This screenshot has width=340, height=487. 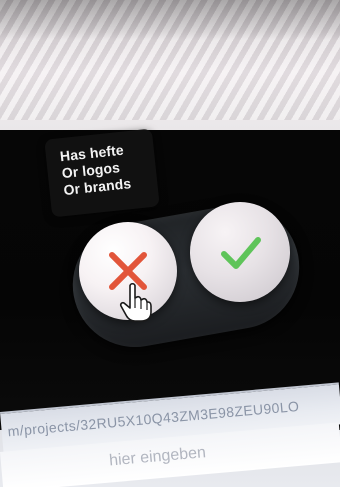 I want to click on check-icon, so click(x=241, y=253).